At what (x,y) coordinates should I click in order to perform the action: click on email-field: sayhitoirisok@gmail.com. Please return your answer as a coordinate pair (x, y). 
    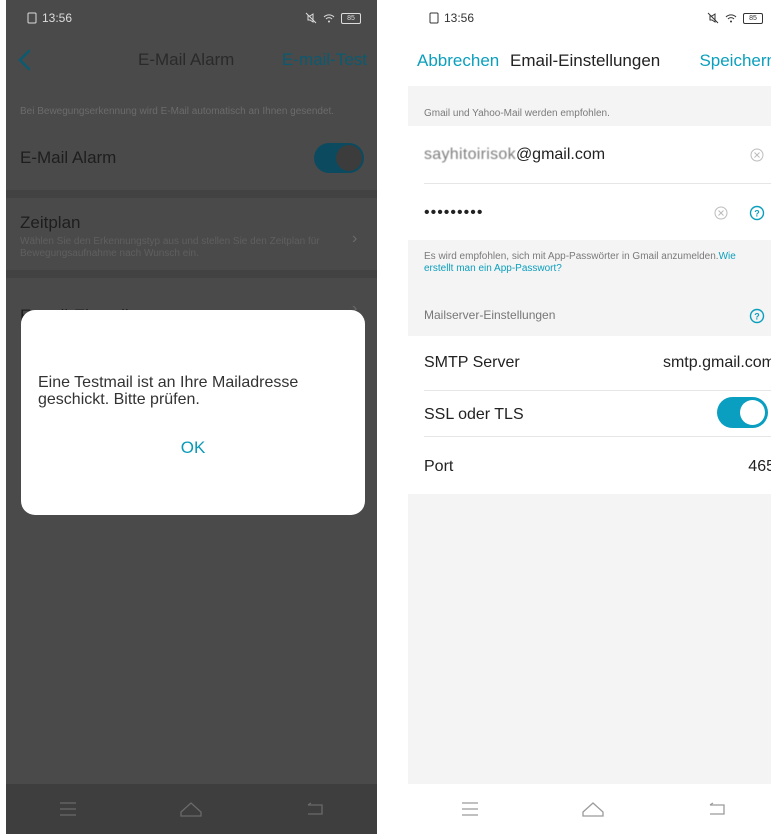
    Looking at the image, I should click on (514, 155).